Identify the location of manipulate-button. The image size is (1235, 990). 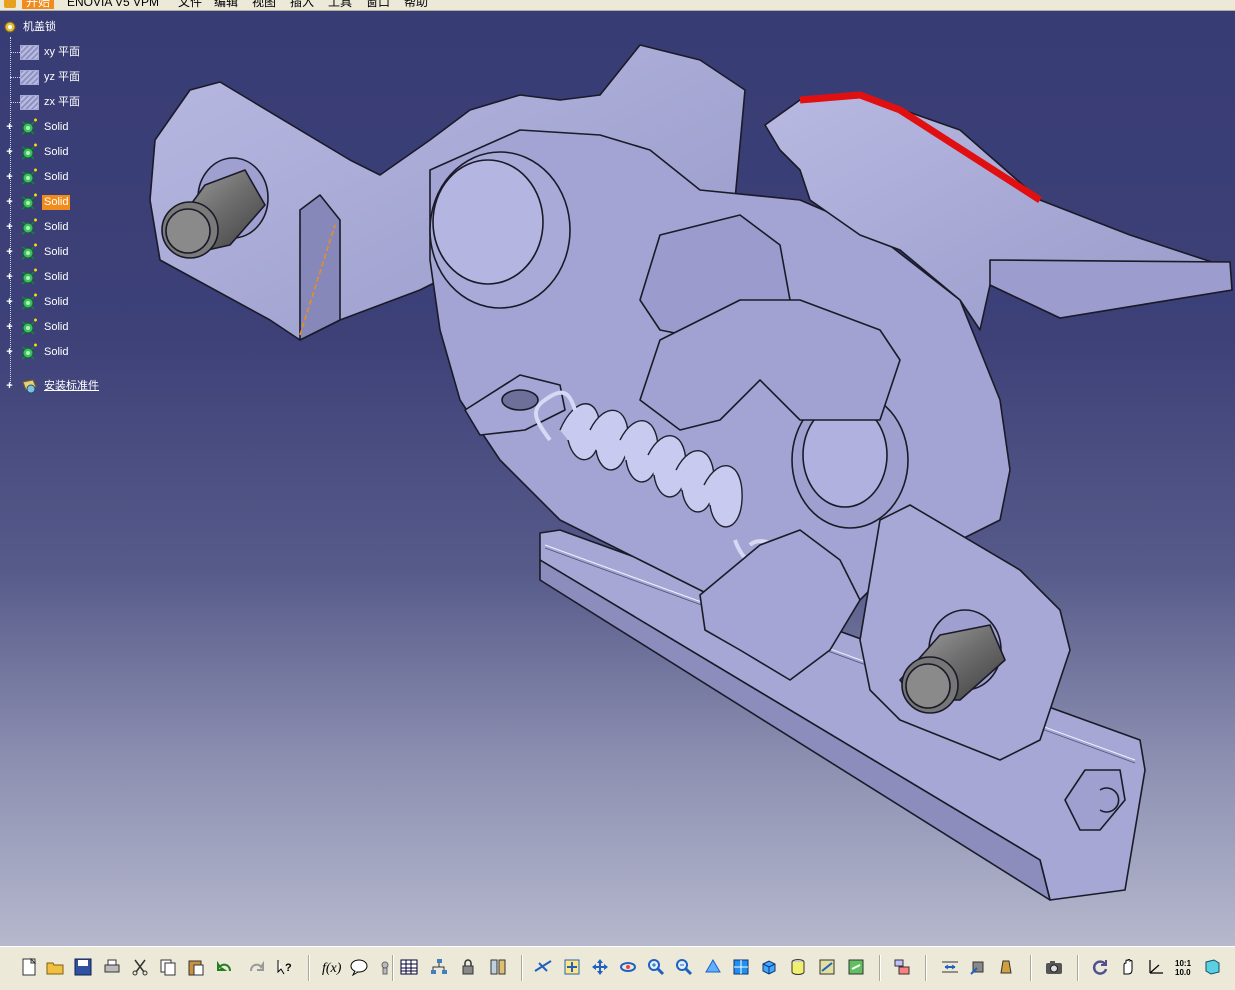
(1128, 967).